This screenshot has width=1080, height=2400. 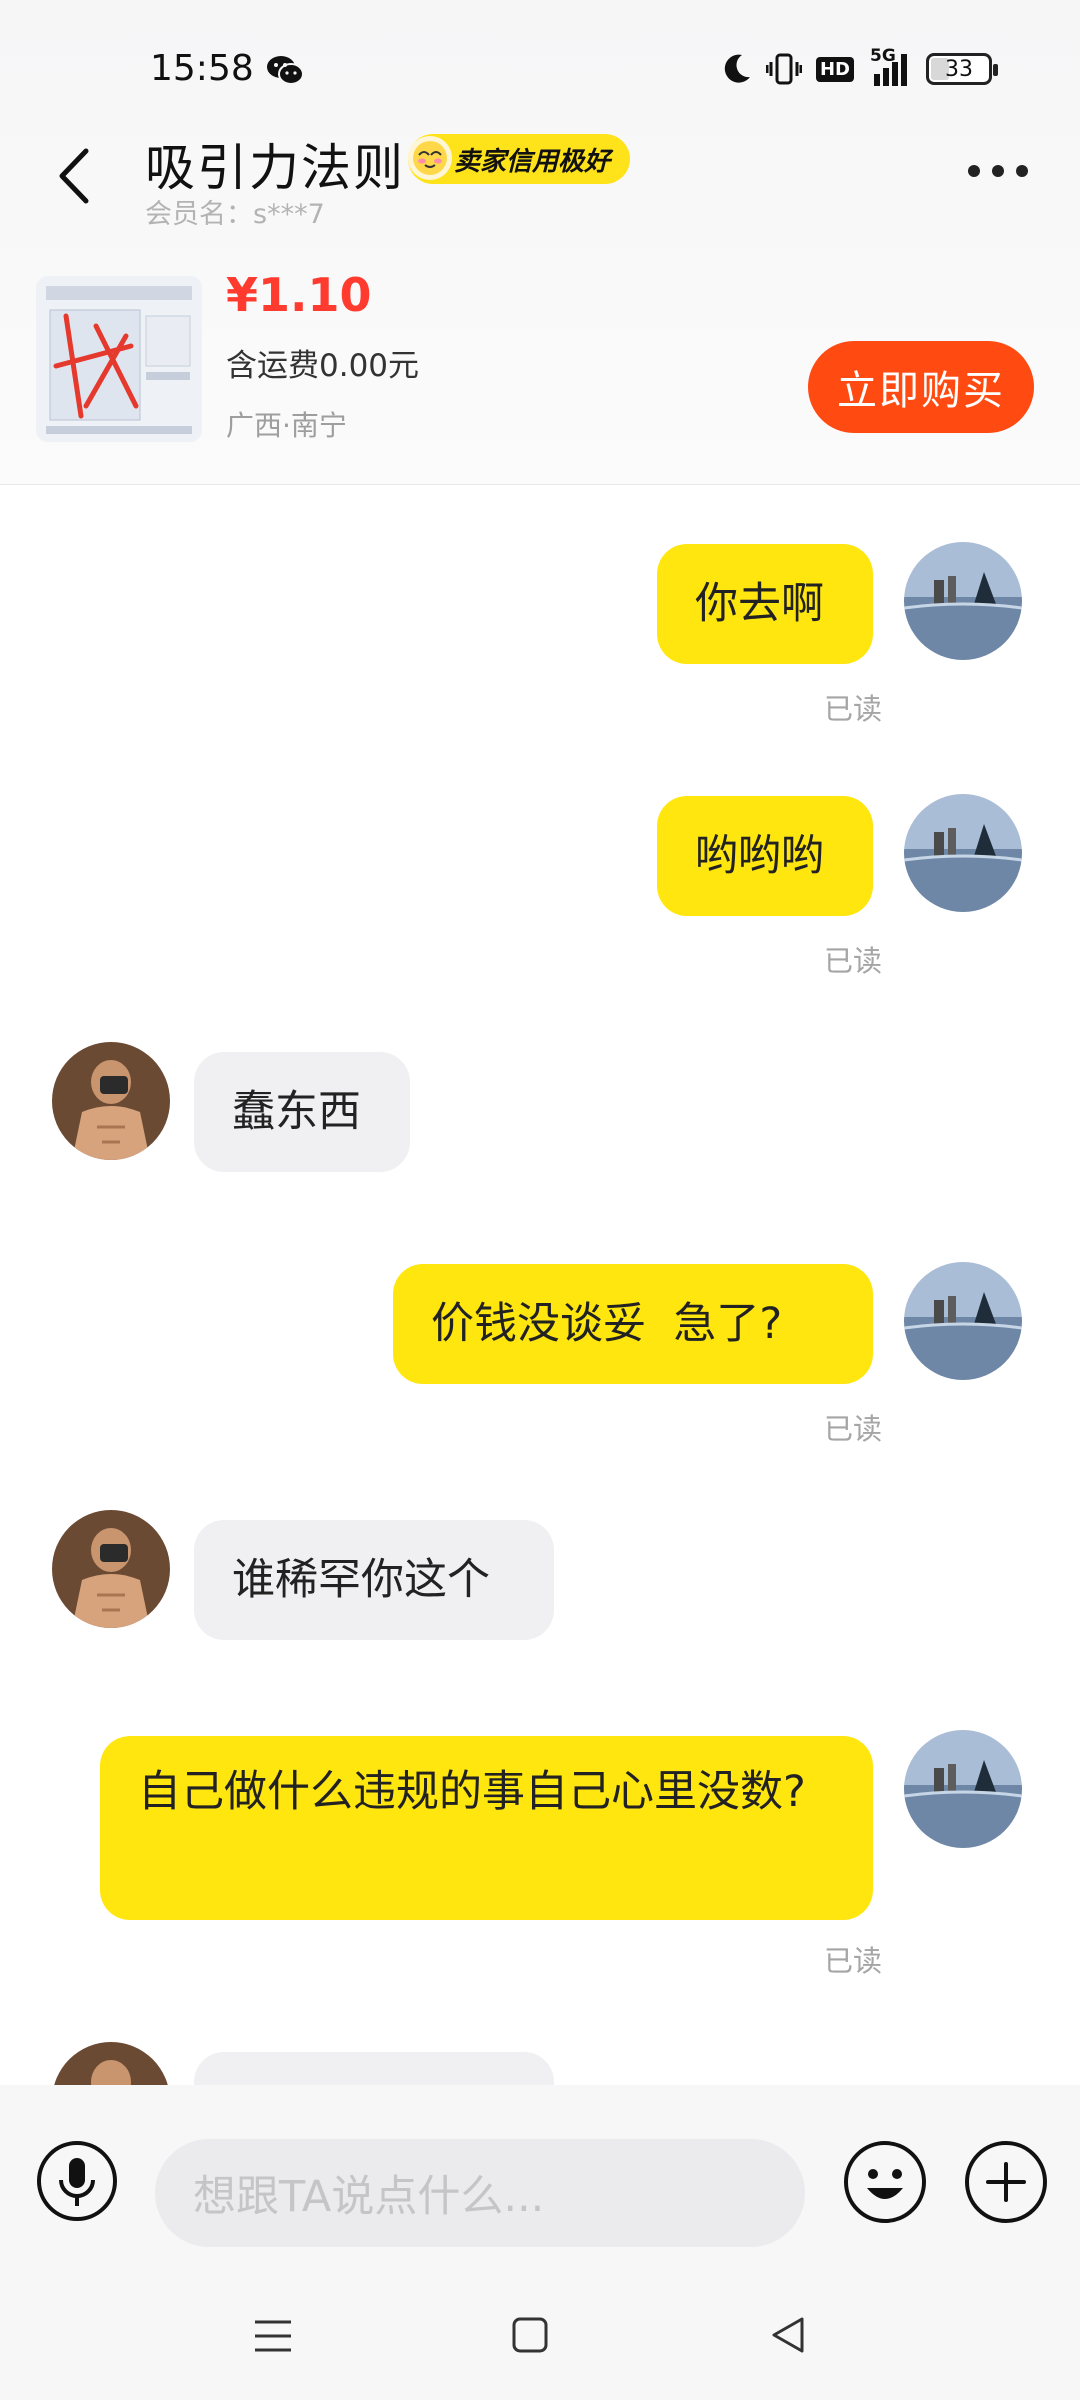 I want to click on product-price: ¥1.10, so click(x=299, y=295).